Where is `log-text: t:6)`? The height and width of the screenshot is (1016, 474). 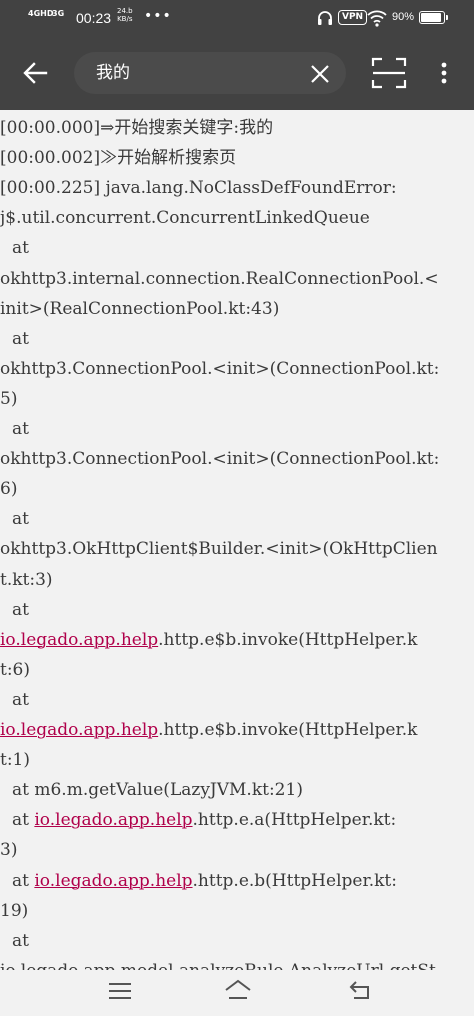 log-text: t:6) is located at coordinates (15, 669).